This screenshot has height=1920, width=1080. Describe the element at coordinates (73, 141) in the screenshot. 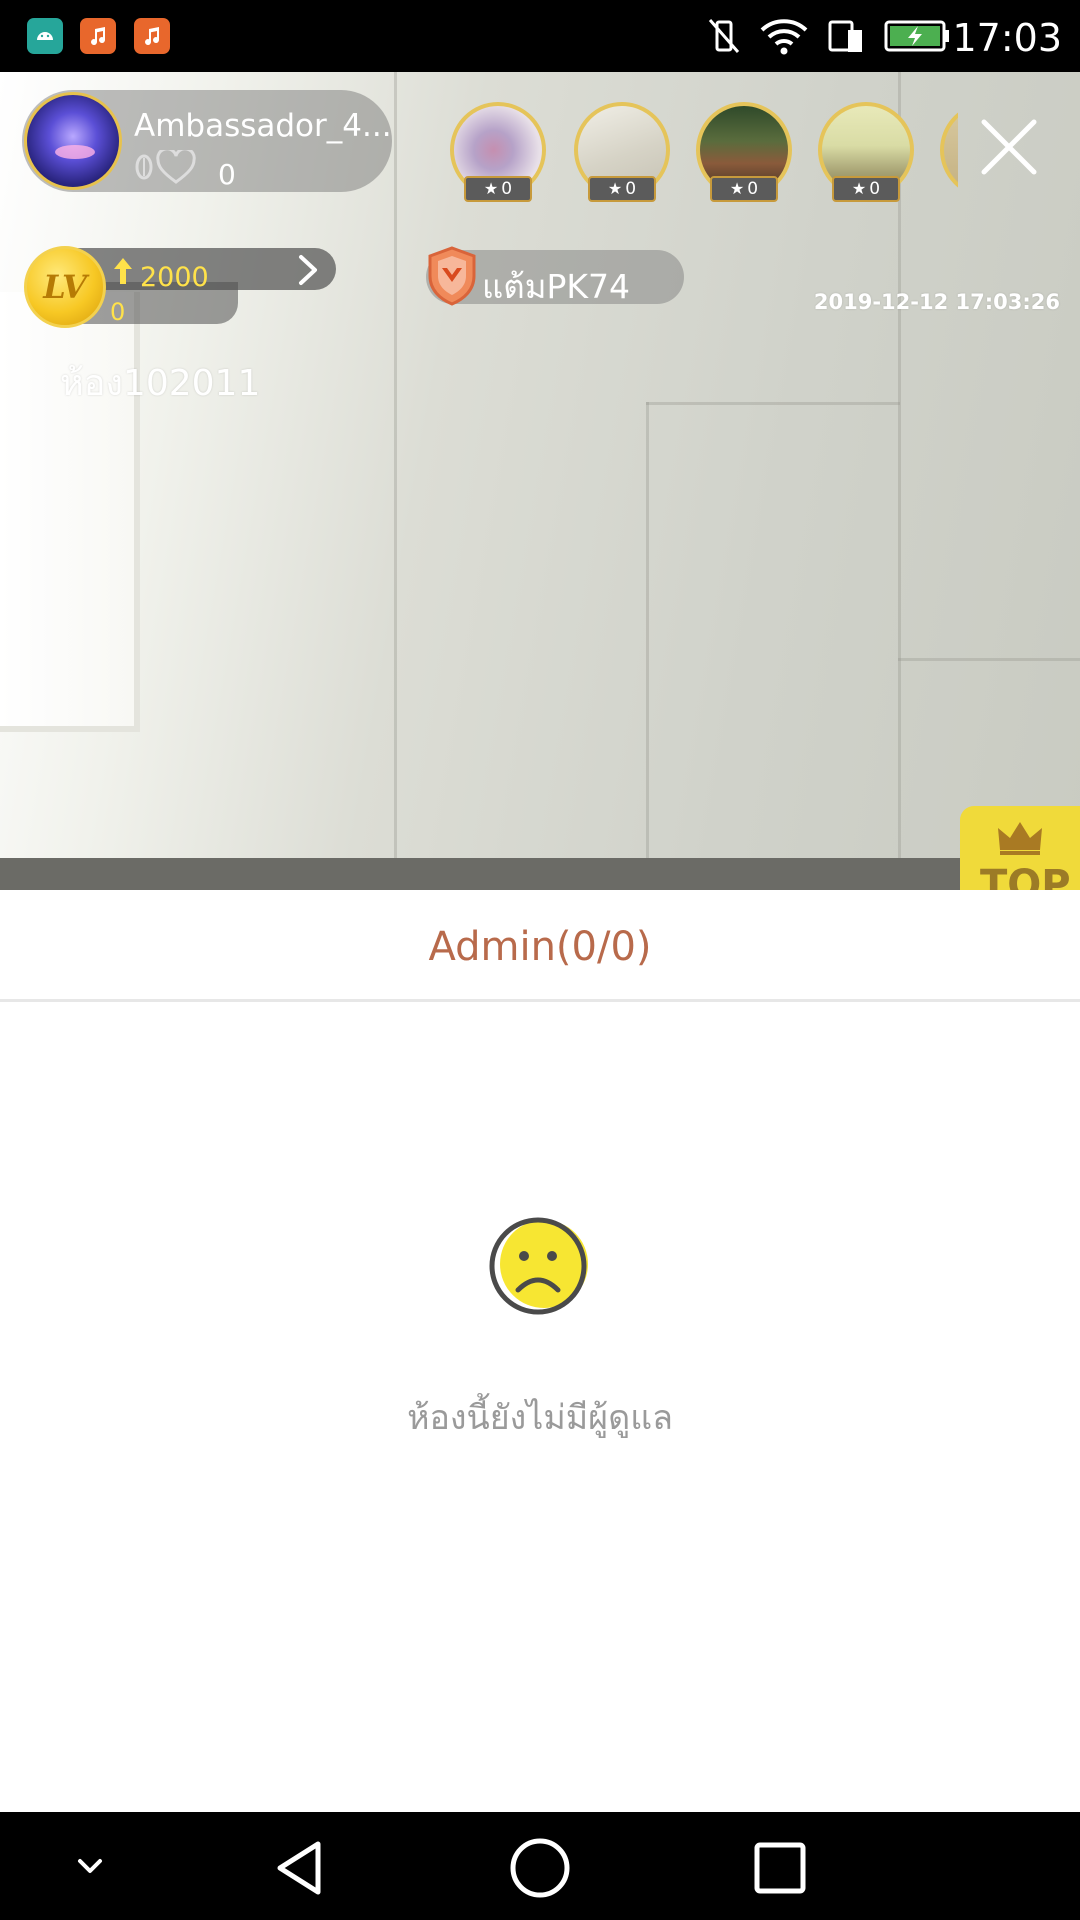

I see `host-avatar` at that location.